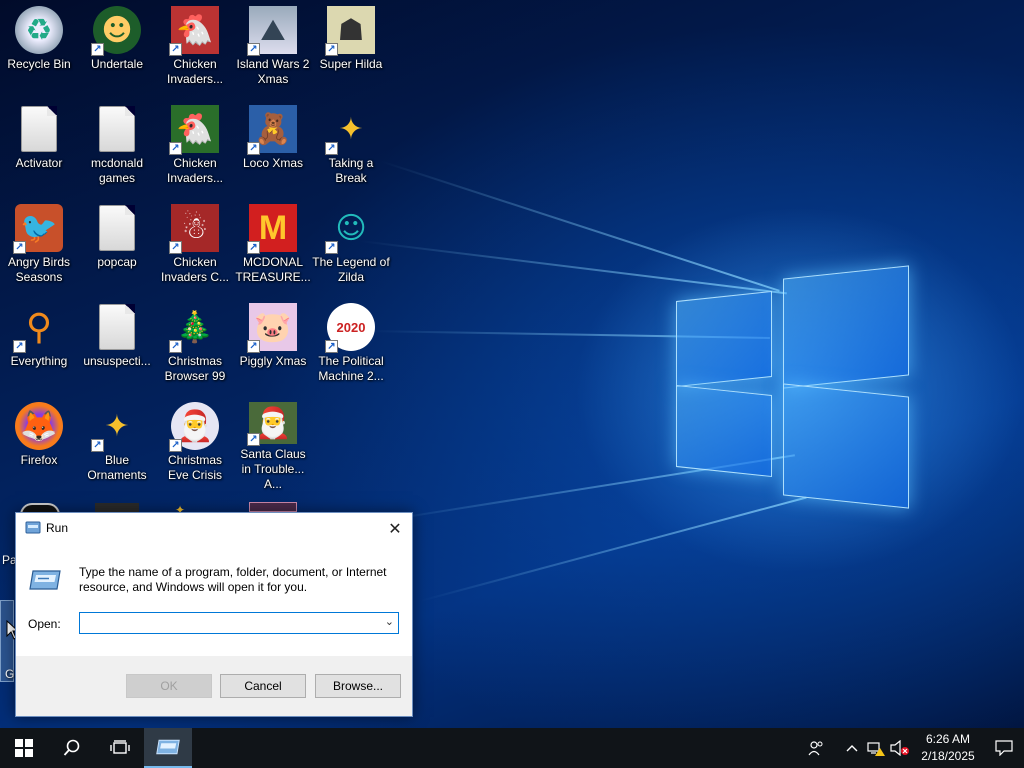  What do you see at coordinates (351, 64) in the screenshot?
I see `desktop-icon-label: Super Hilda` at bounding box center [351, 64].